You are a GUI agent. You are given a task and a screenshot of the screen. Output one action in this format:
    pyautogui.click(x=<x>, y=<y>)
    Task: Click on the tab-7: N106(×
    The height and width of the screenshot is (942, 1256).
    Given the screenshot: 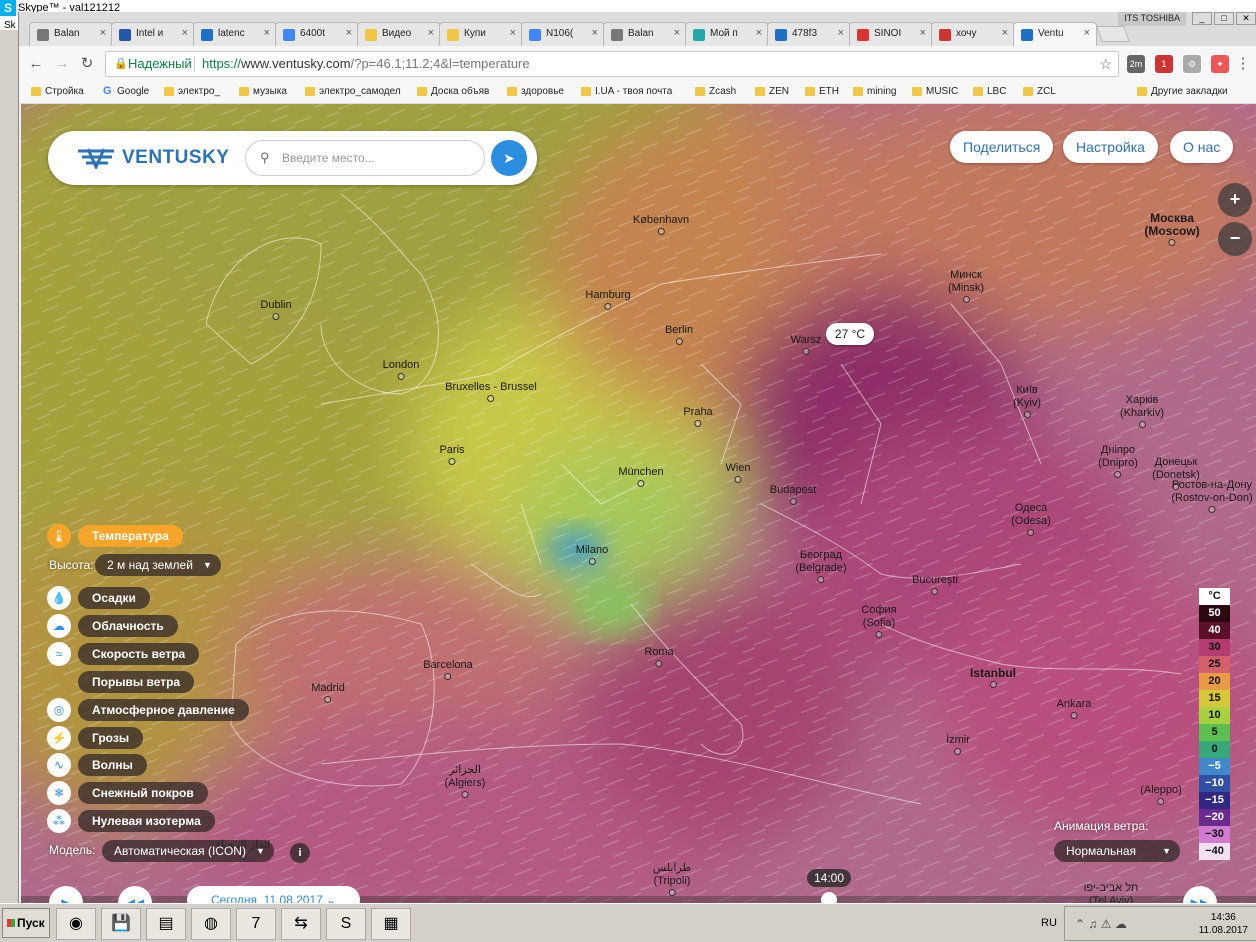 What is the action you would take?
    pyautogui.click(x=563, y=34)
    